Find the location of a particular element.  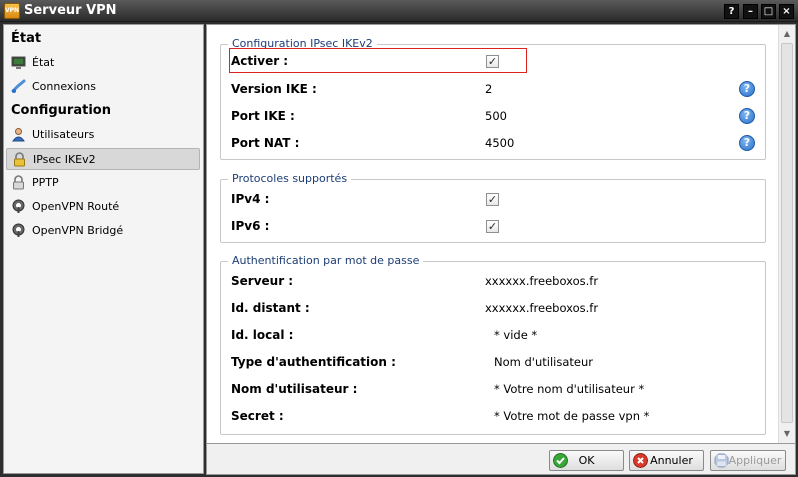

secret-input: * Votre mot de passe vpn * is located at coordinates (571, 416).